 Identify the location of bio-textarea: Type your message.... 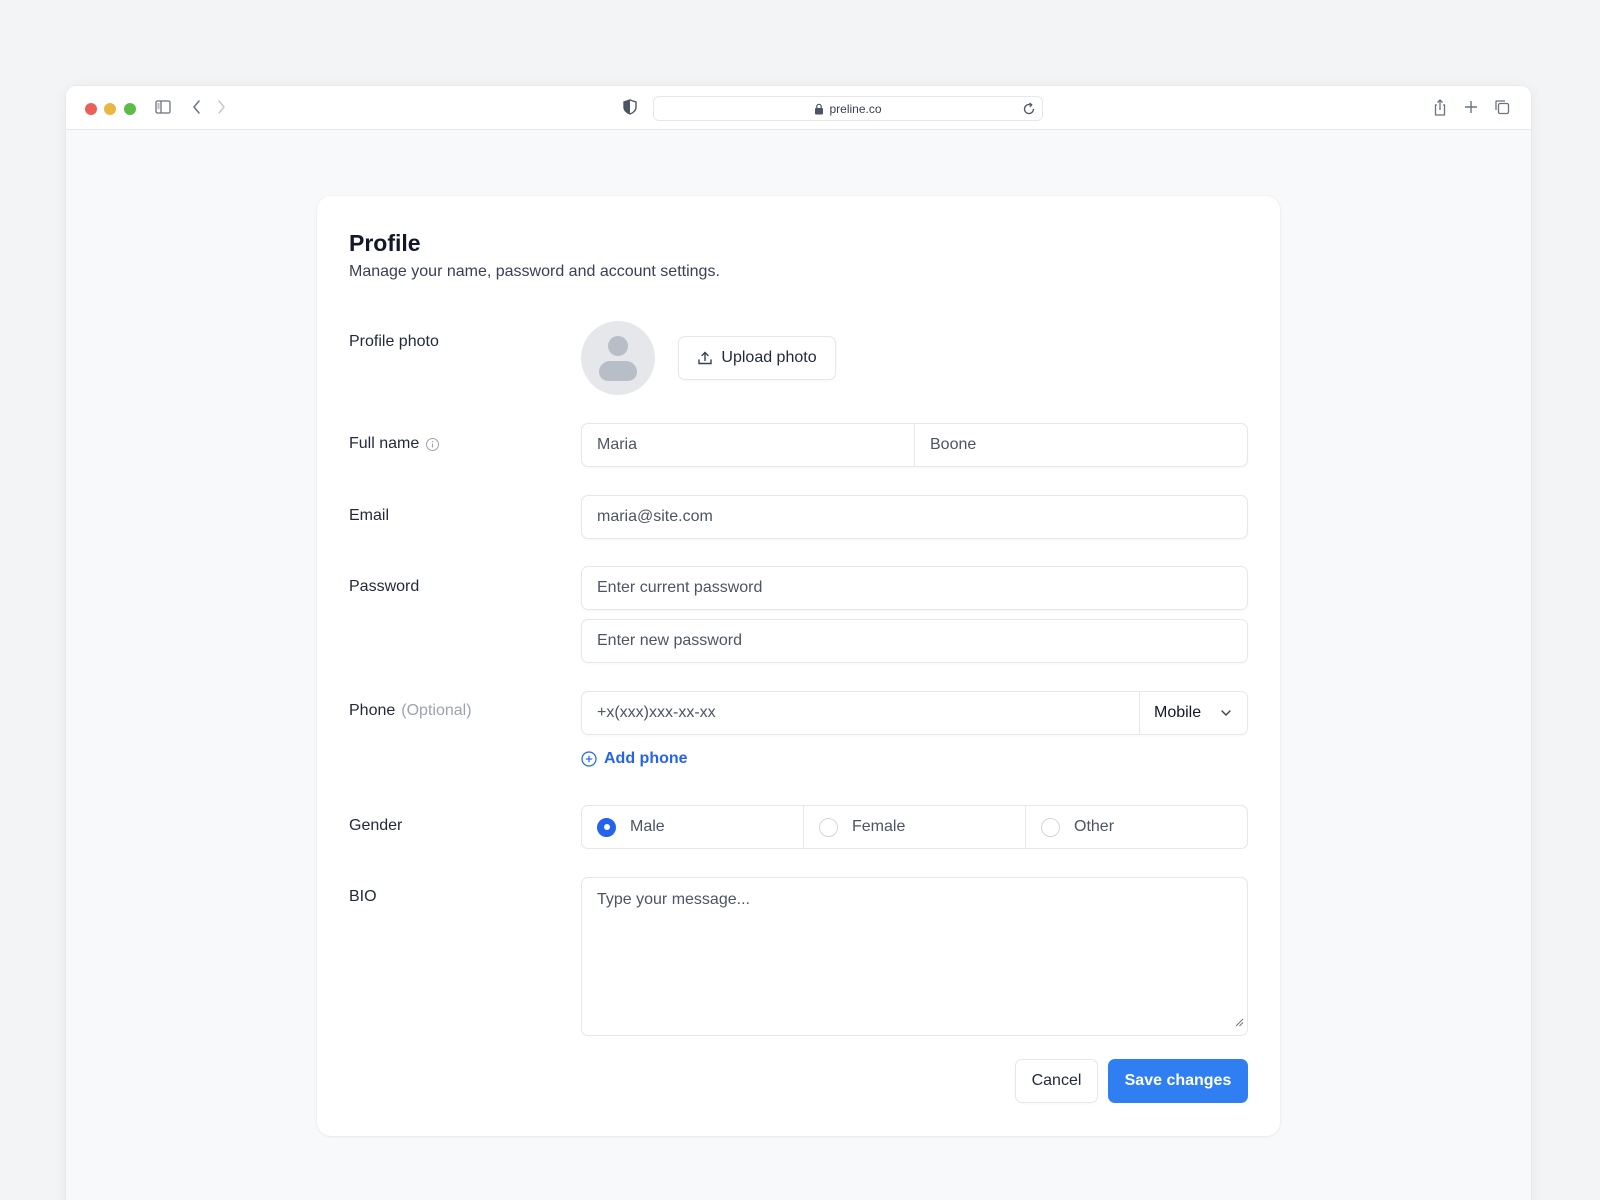
(914, 956).